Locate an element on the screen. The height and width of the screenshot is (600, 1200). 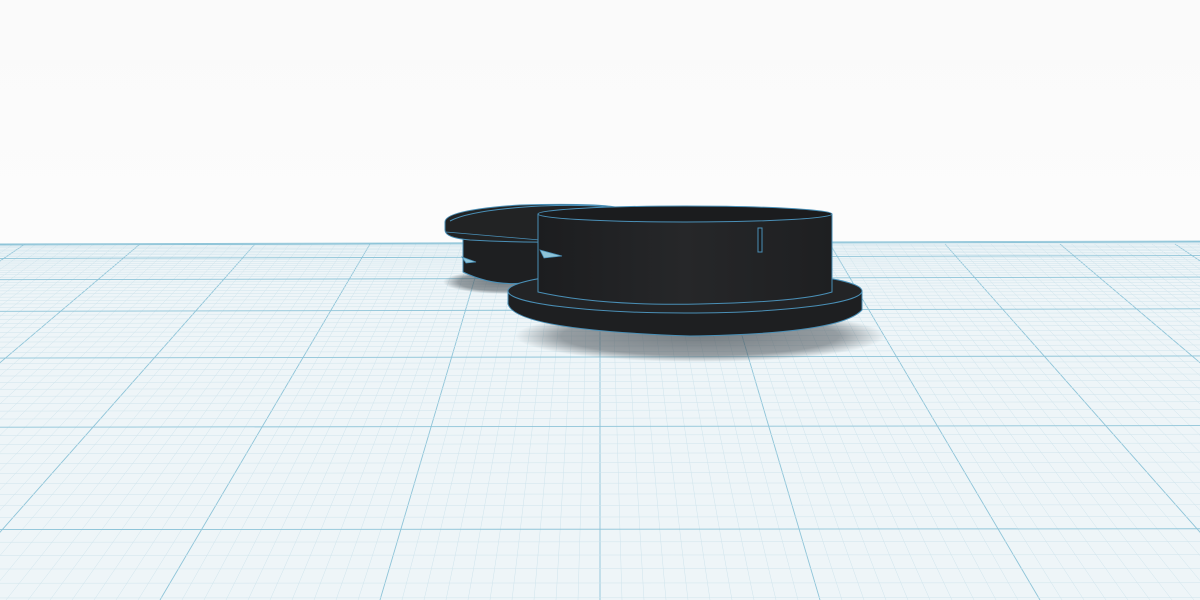
front-cap-top-face is located at coordinates (685, 214).